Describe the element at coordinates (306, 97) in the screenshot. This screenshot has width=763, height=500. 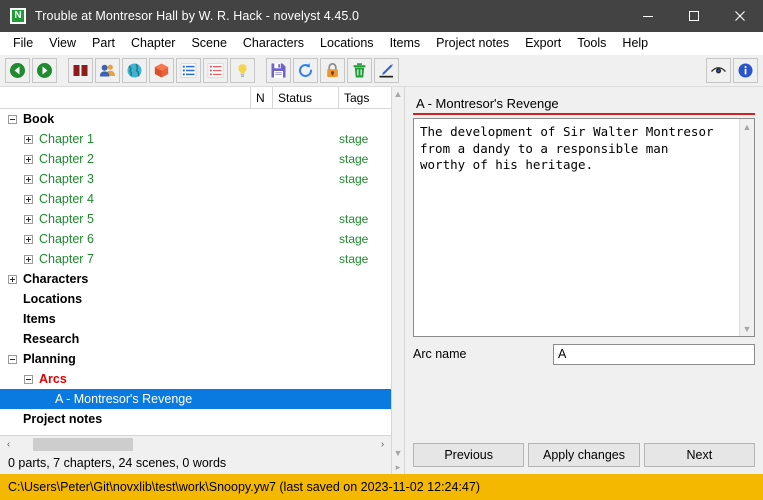
I see `tree-col-status: Status` at that location.